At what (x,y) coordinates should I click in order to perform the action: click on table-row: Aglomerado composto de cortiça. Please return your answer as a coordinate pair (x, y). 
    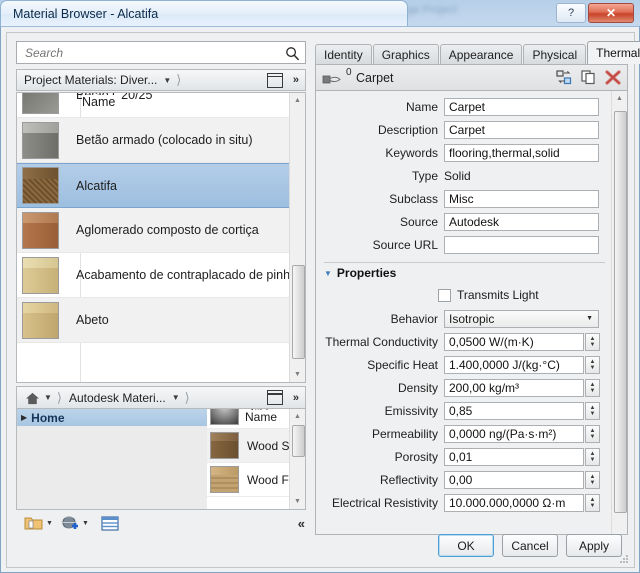
    Looking at the image, I should click on (153, 230).